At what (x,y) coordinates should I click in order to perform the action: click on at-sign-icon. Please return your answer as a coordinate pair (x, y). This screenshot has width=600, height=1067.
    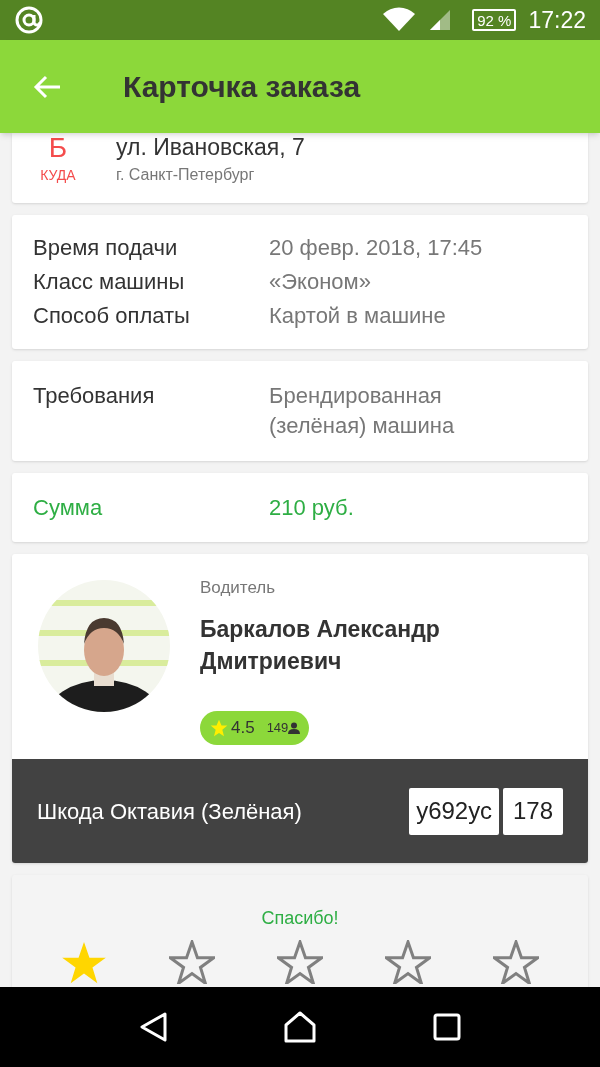
    Looking at the image, I should click on (29, 20).